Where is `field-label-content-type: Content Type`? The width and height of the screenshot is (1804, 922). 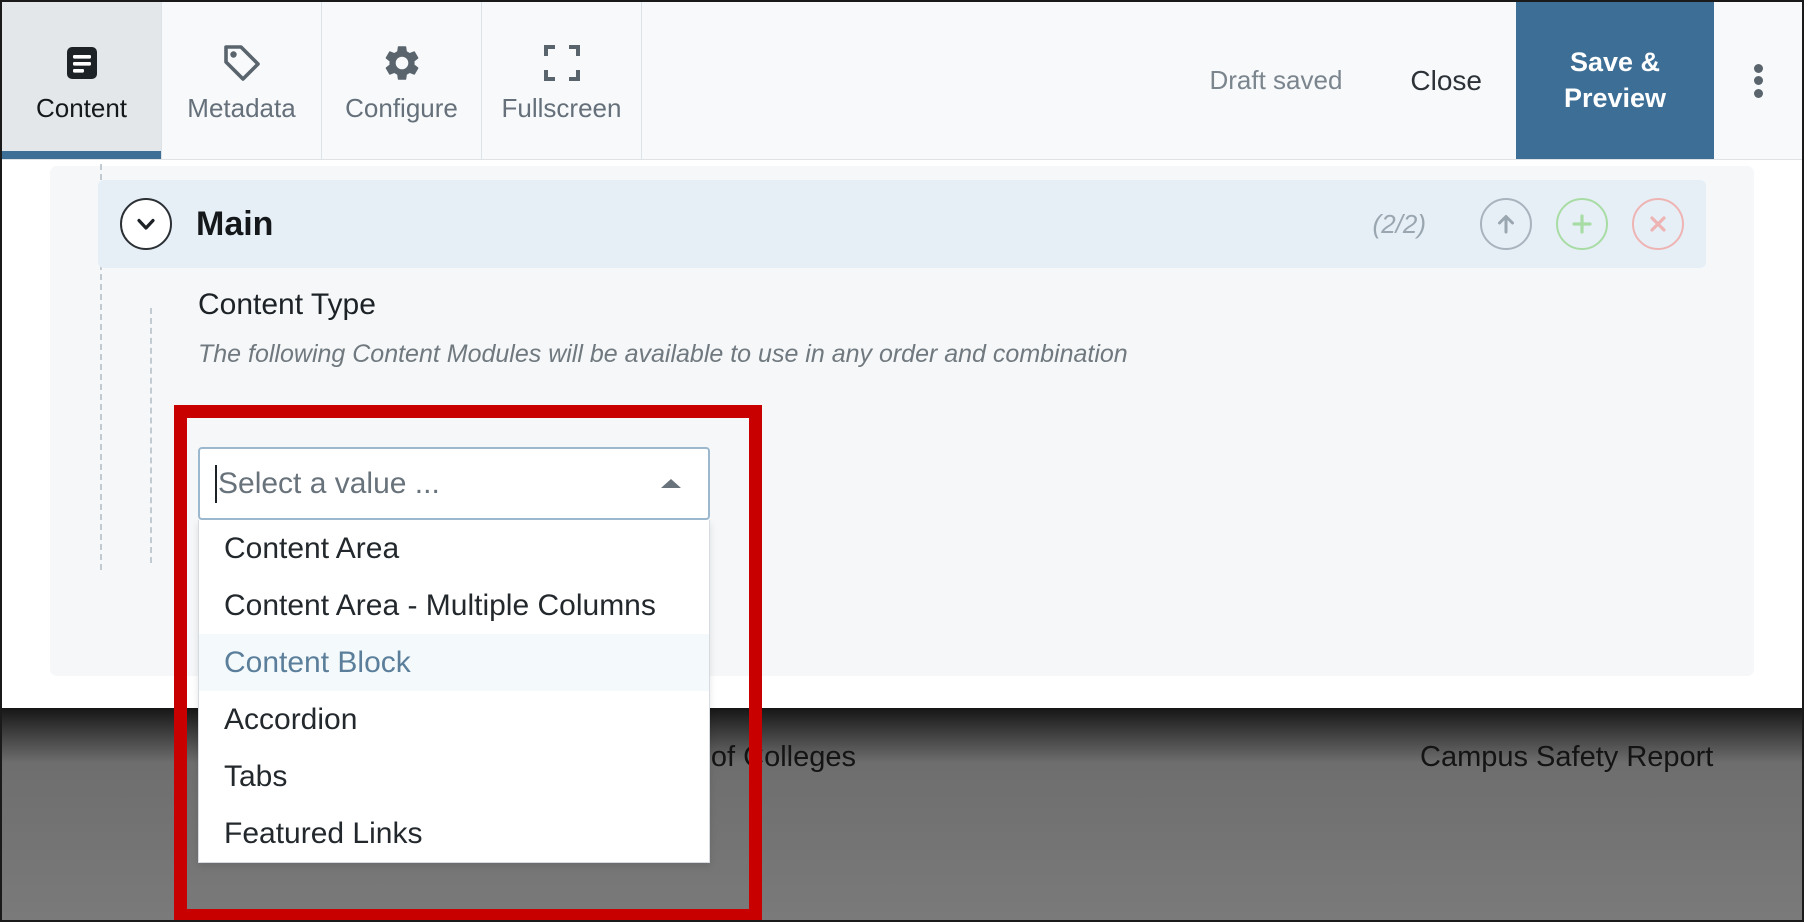 field-label-content-type: Content Type is located at coordinates (287, 304).